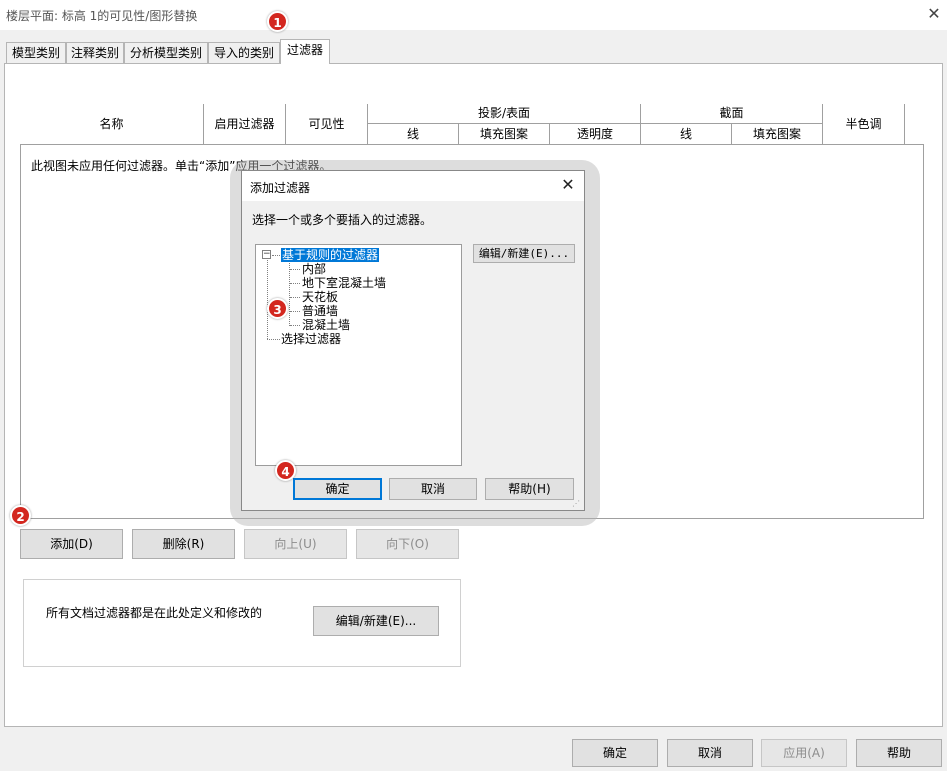  Describe the element at coordinates (914, 124) in the screenshot. I see `col-extra` at that location.